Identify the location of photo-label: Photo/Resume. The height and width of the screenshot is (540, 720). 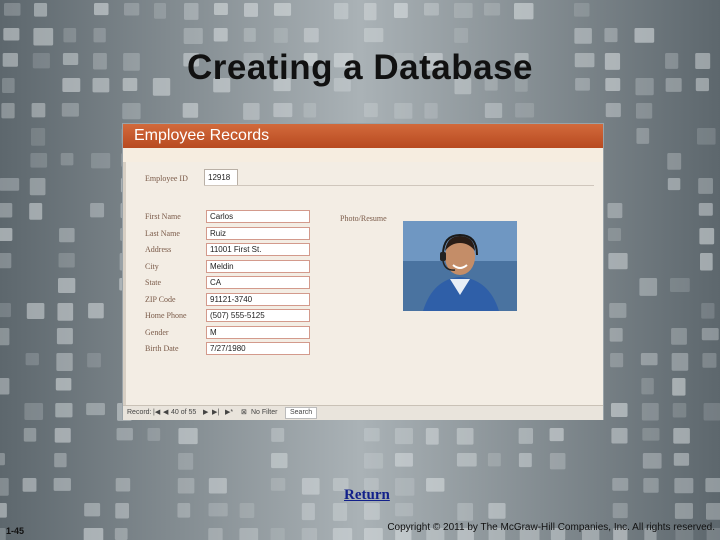
(363, 218).